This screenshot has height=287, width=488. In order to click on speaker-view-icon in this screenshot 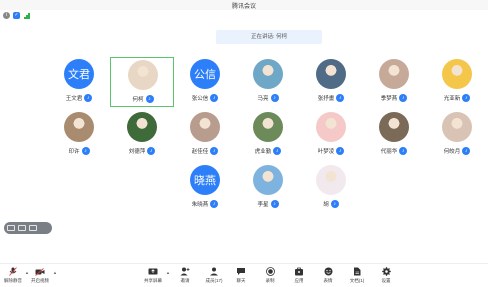, I will do `click(22, 228)`.